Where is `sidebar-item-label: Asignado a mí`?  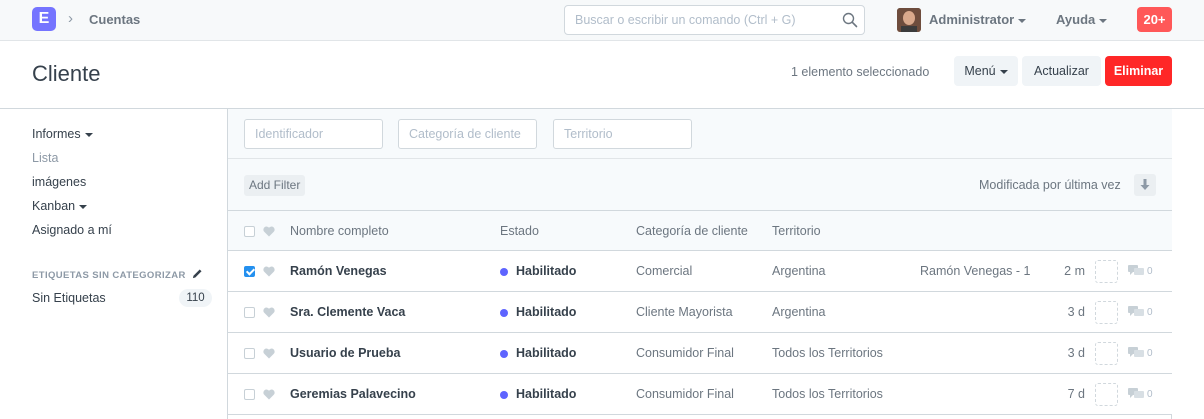 sidebar-item-label: Asignado a mí is located at coordinates (72, 230).